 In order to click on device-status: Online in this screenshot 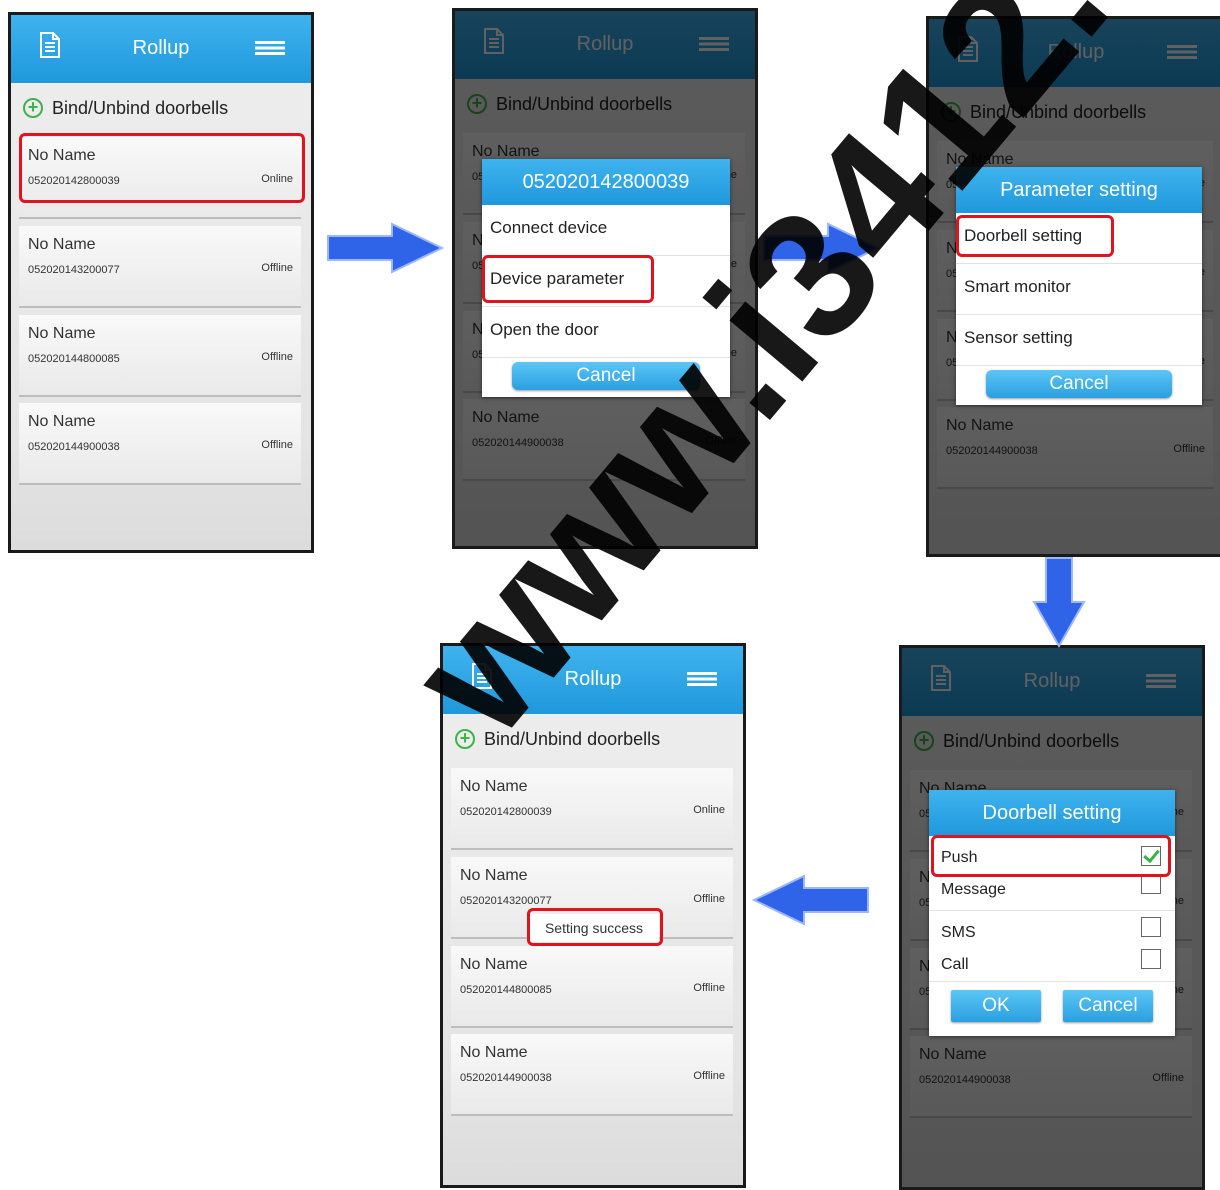, I will do `click(709, 810)`.